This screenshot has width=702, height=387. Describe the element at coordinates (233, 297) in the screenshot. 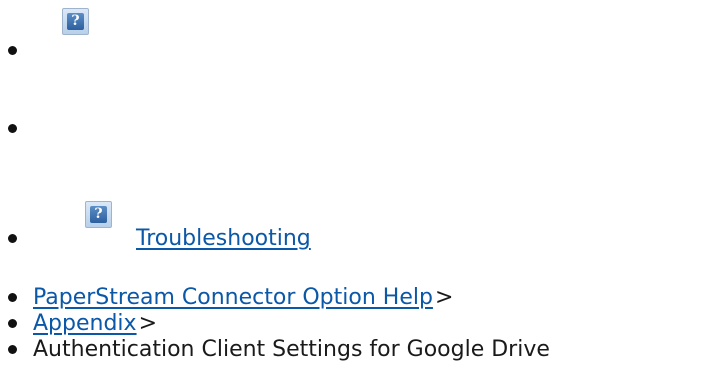

I see `breadcrumb-link-paperstream-help: PaperStream Connector Option Help` at that location.